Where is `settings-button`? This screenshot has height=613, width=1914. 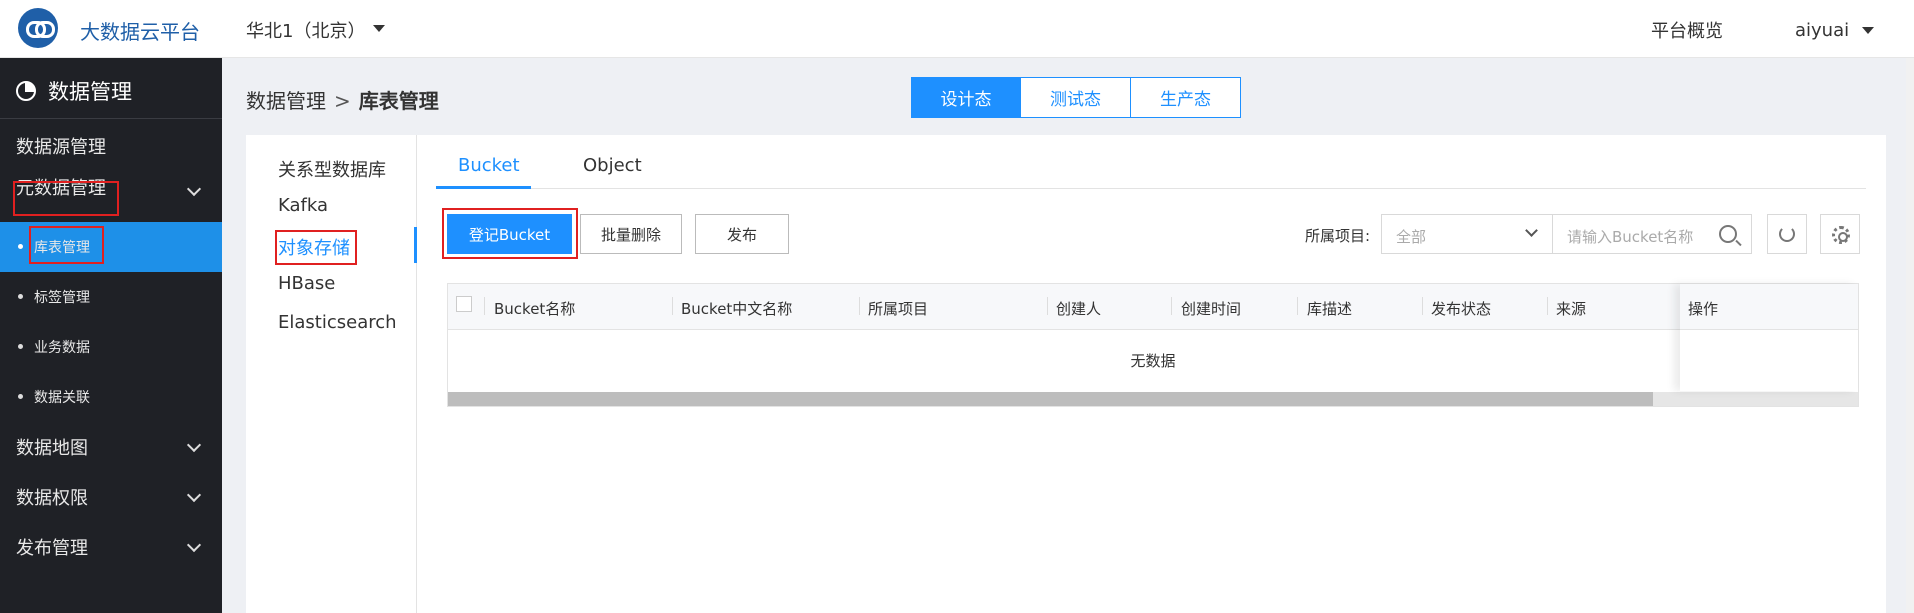
settings-button is located at coordinates (1840, 234).